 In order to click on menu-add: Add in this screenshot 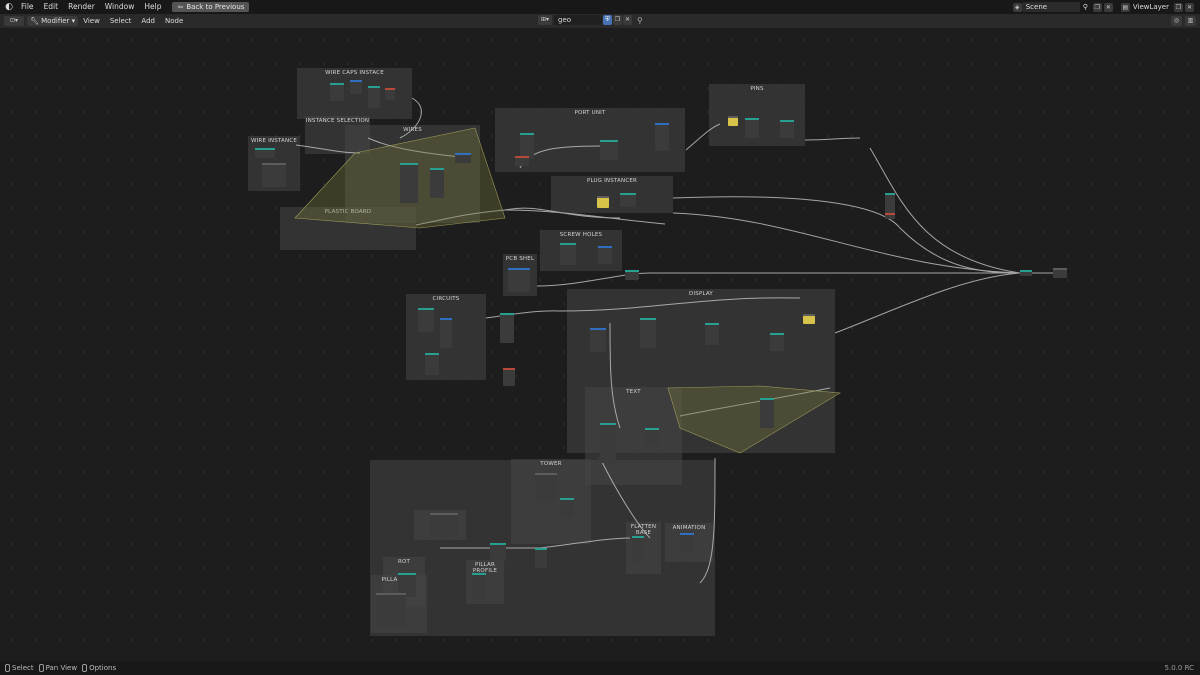, I will do `click(148, 21)`.